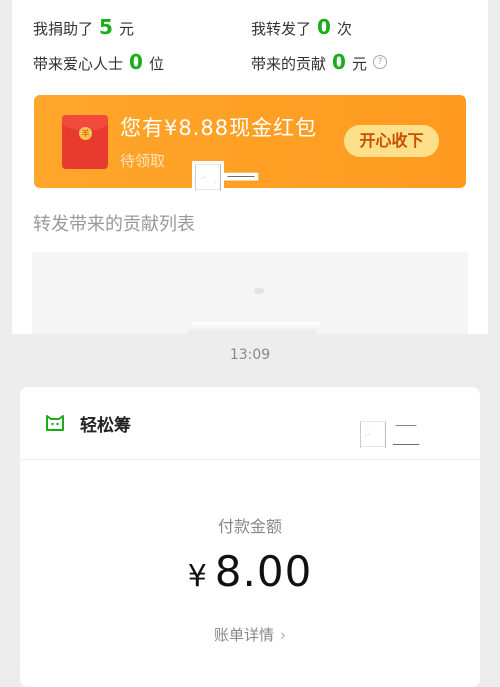 This screenshot has height=687, width=500. Describe the element at coordinates (379, 62) in the screenshot. I see `help-icon: ?` at that location.